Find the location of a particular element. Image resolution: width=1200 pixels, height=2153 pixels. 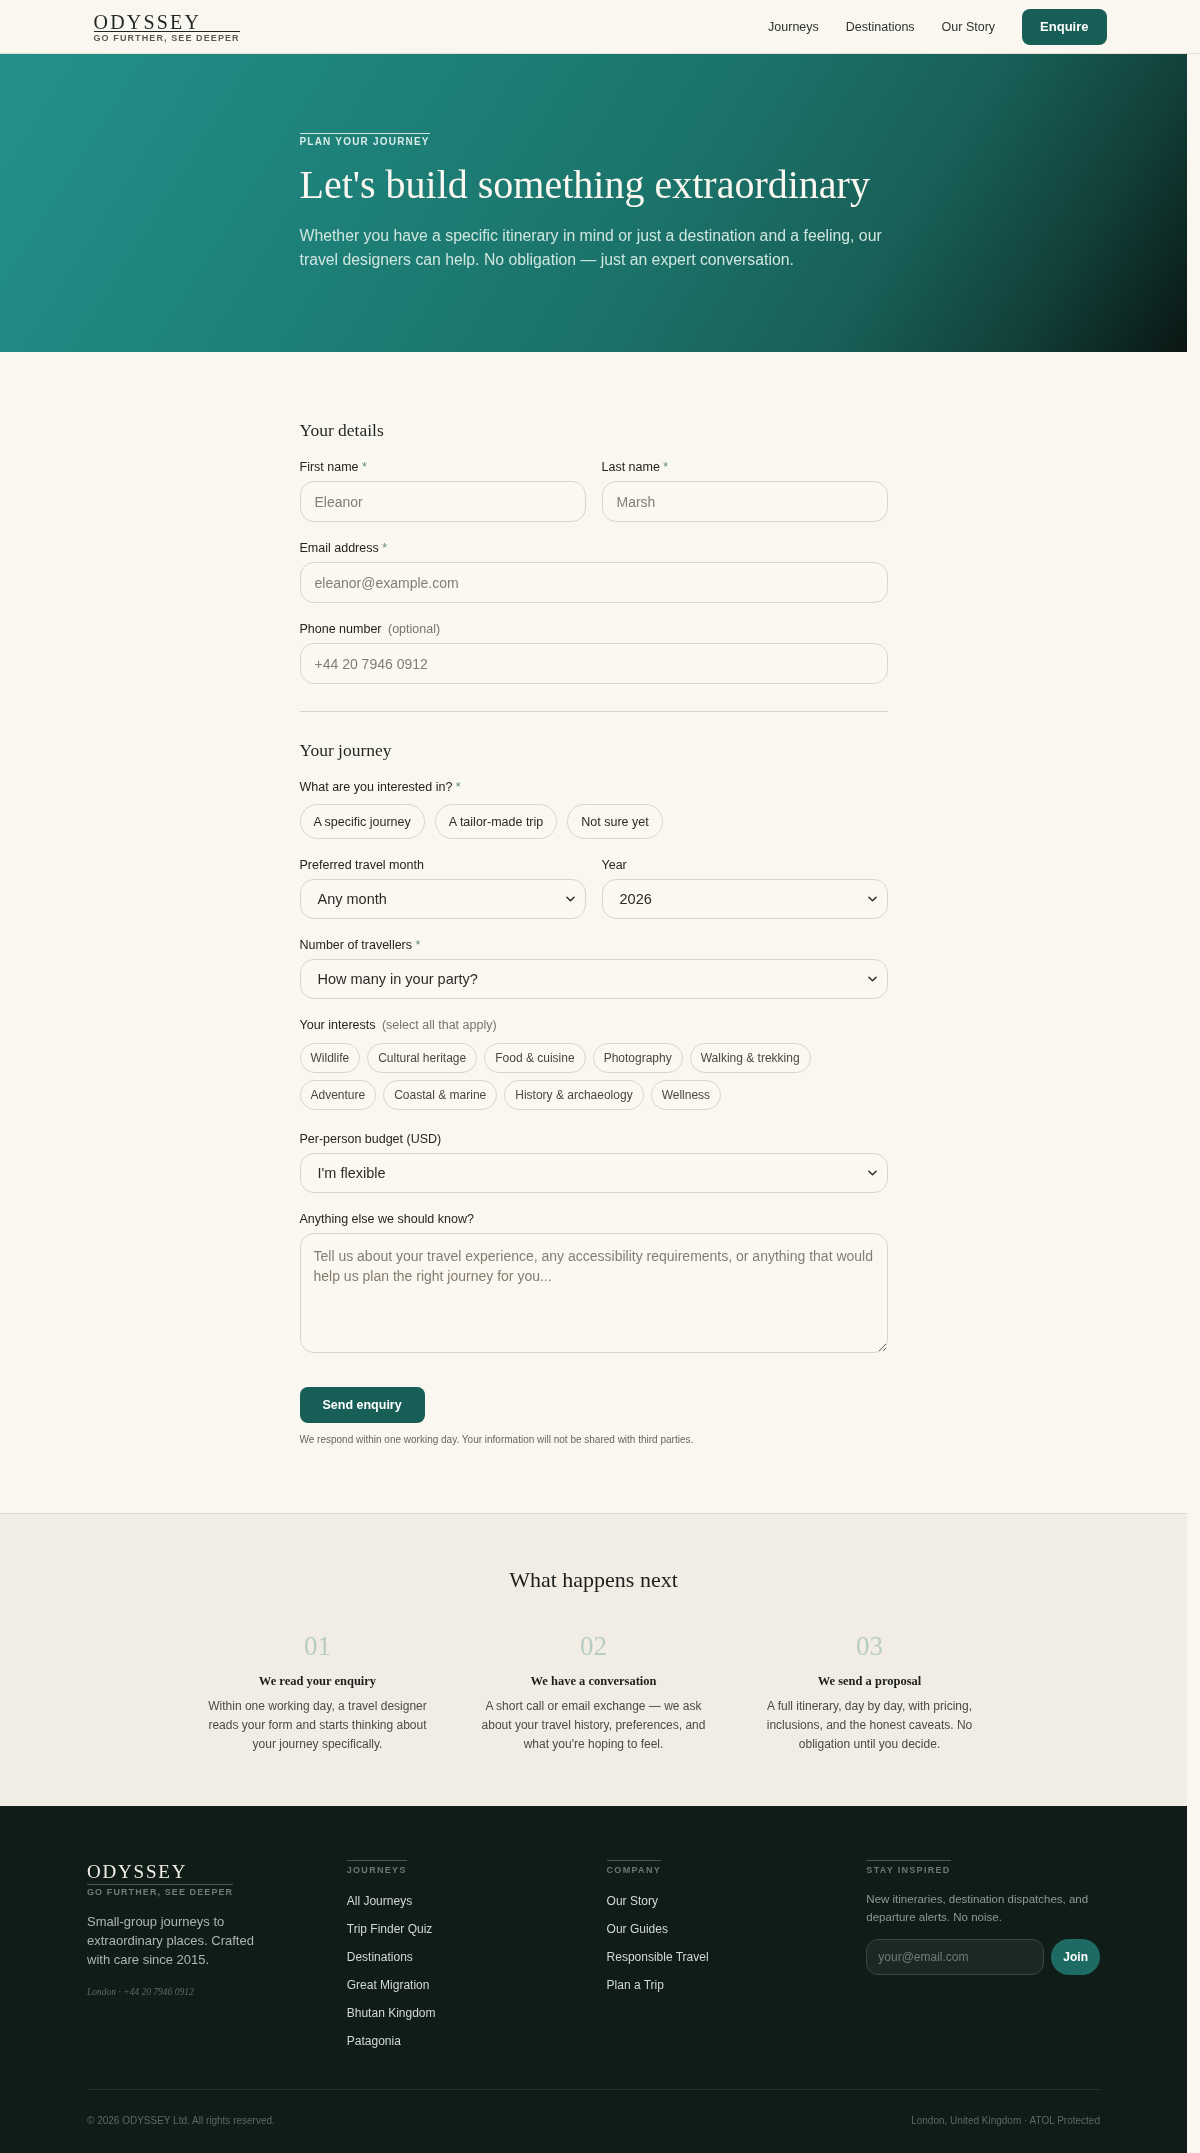

interest-tag: Walking & trekking is located at coordinates (750, 1058).